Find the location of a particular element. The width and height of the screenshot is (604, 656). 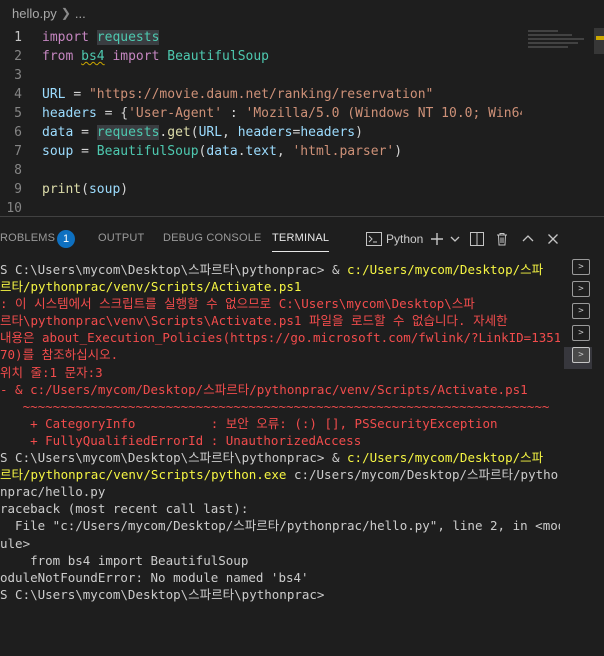

terminal-profile-label: Python is located at coordinates (405, 239).